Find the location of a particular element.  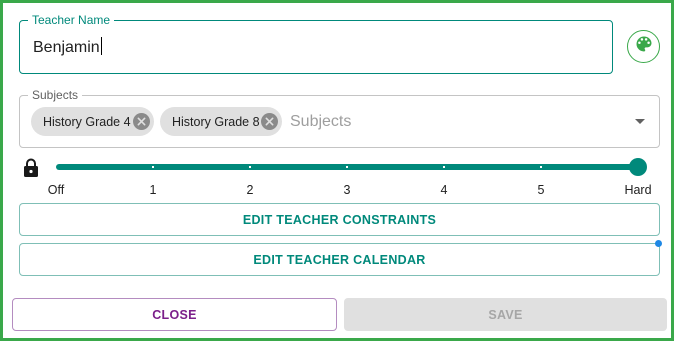

slider-label-4: 4 is located at coordinates (444, 190).